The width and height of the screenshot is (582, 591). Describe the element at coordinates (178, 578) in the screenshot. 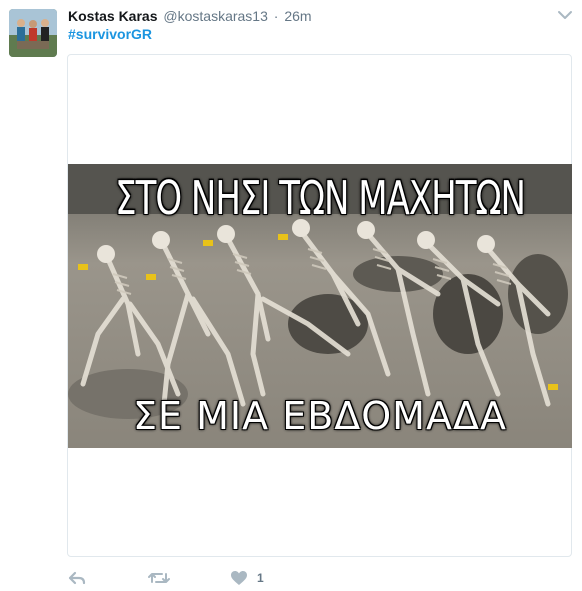

I see `tweet-actions: 1` at that location.